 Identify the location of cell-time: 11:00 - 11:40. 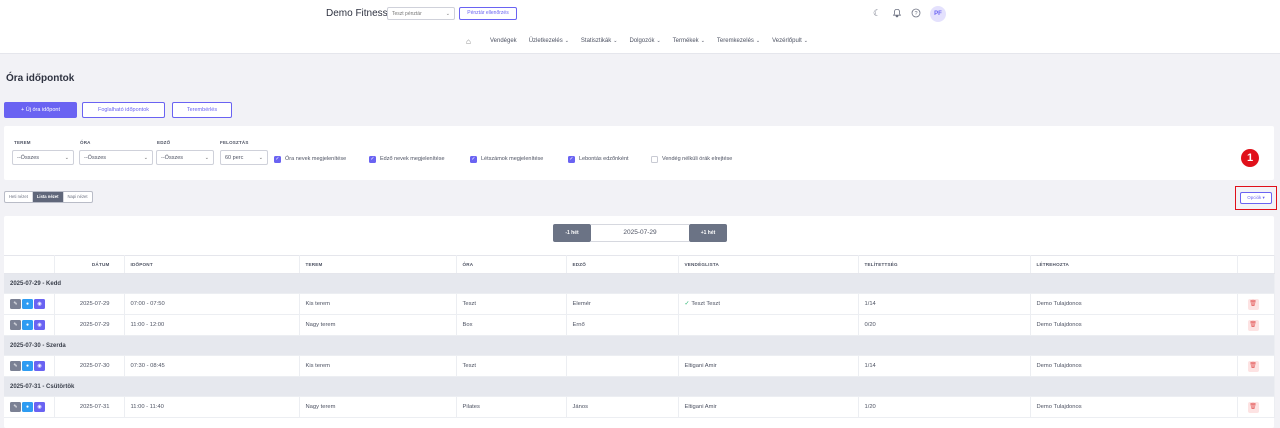
(212, 407).